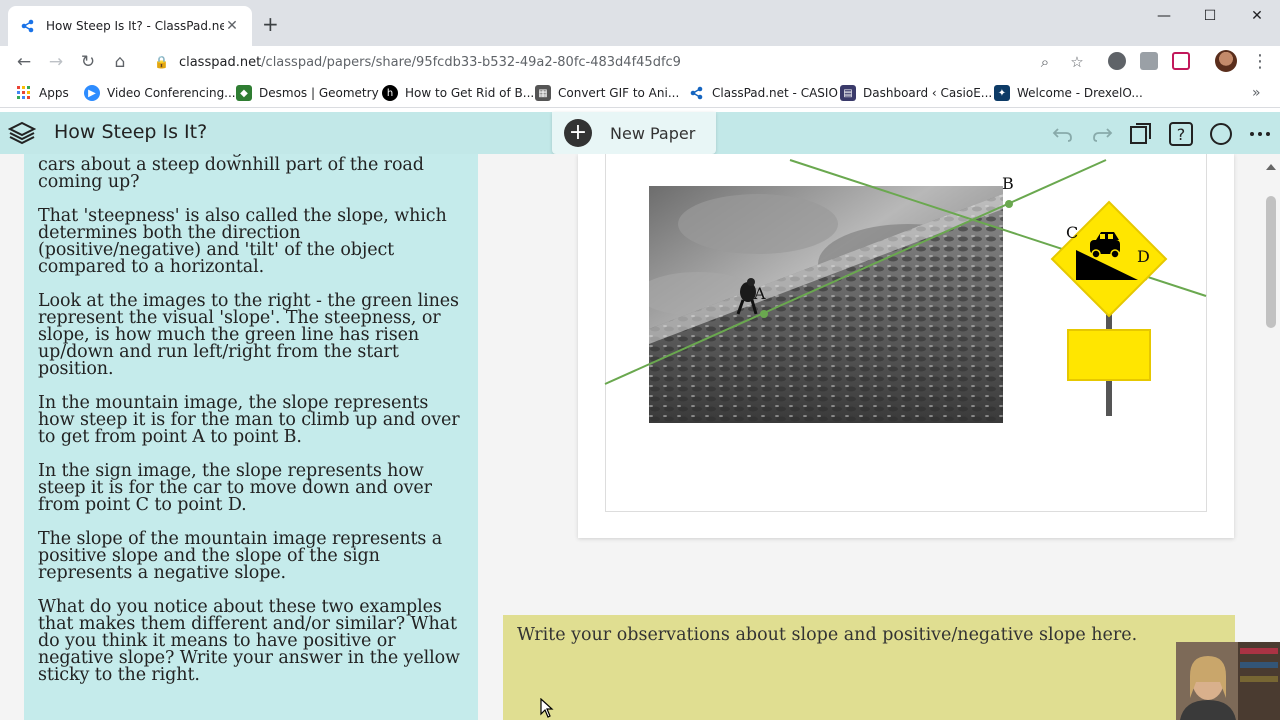 The image size is (1280, 720). What do you see at coordinates (848, 93) in the screenshot?
I see `dashboard-icon: ▤` at bounding box center [848, 93].